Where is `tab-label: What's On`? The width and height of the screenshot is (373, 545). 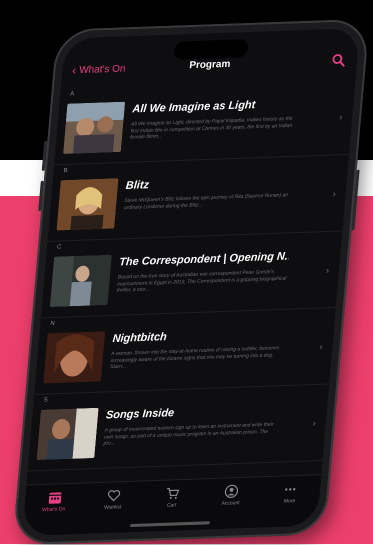 tab-label: What's On is located at coordinates (53, 510).